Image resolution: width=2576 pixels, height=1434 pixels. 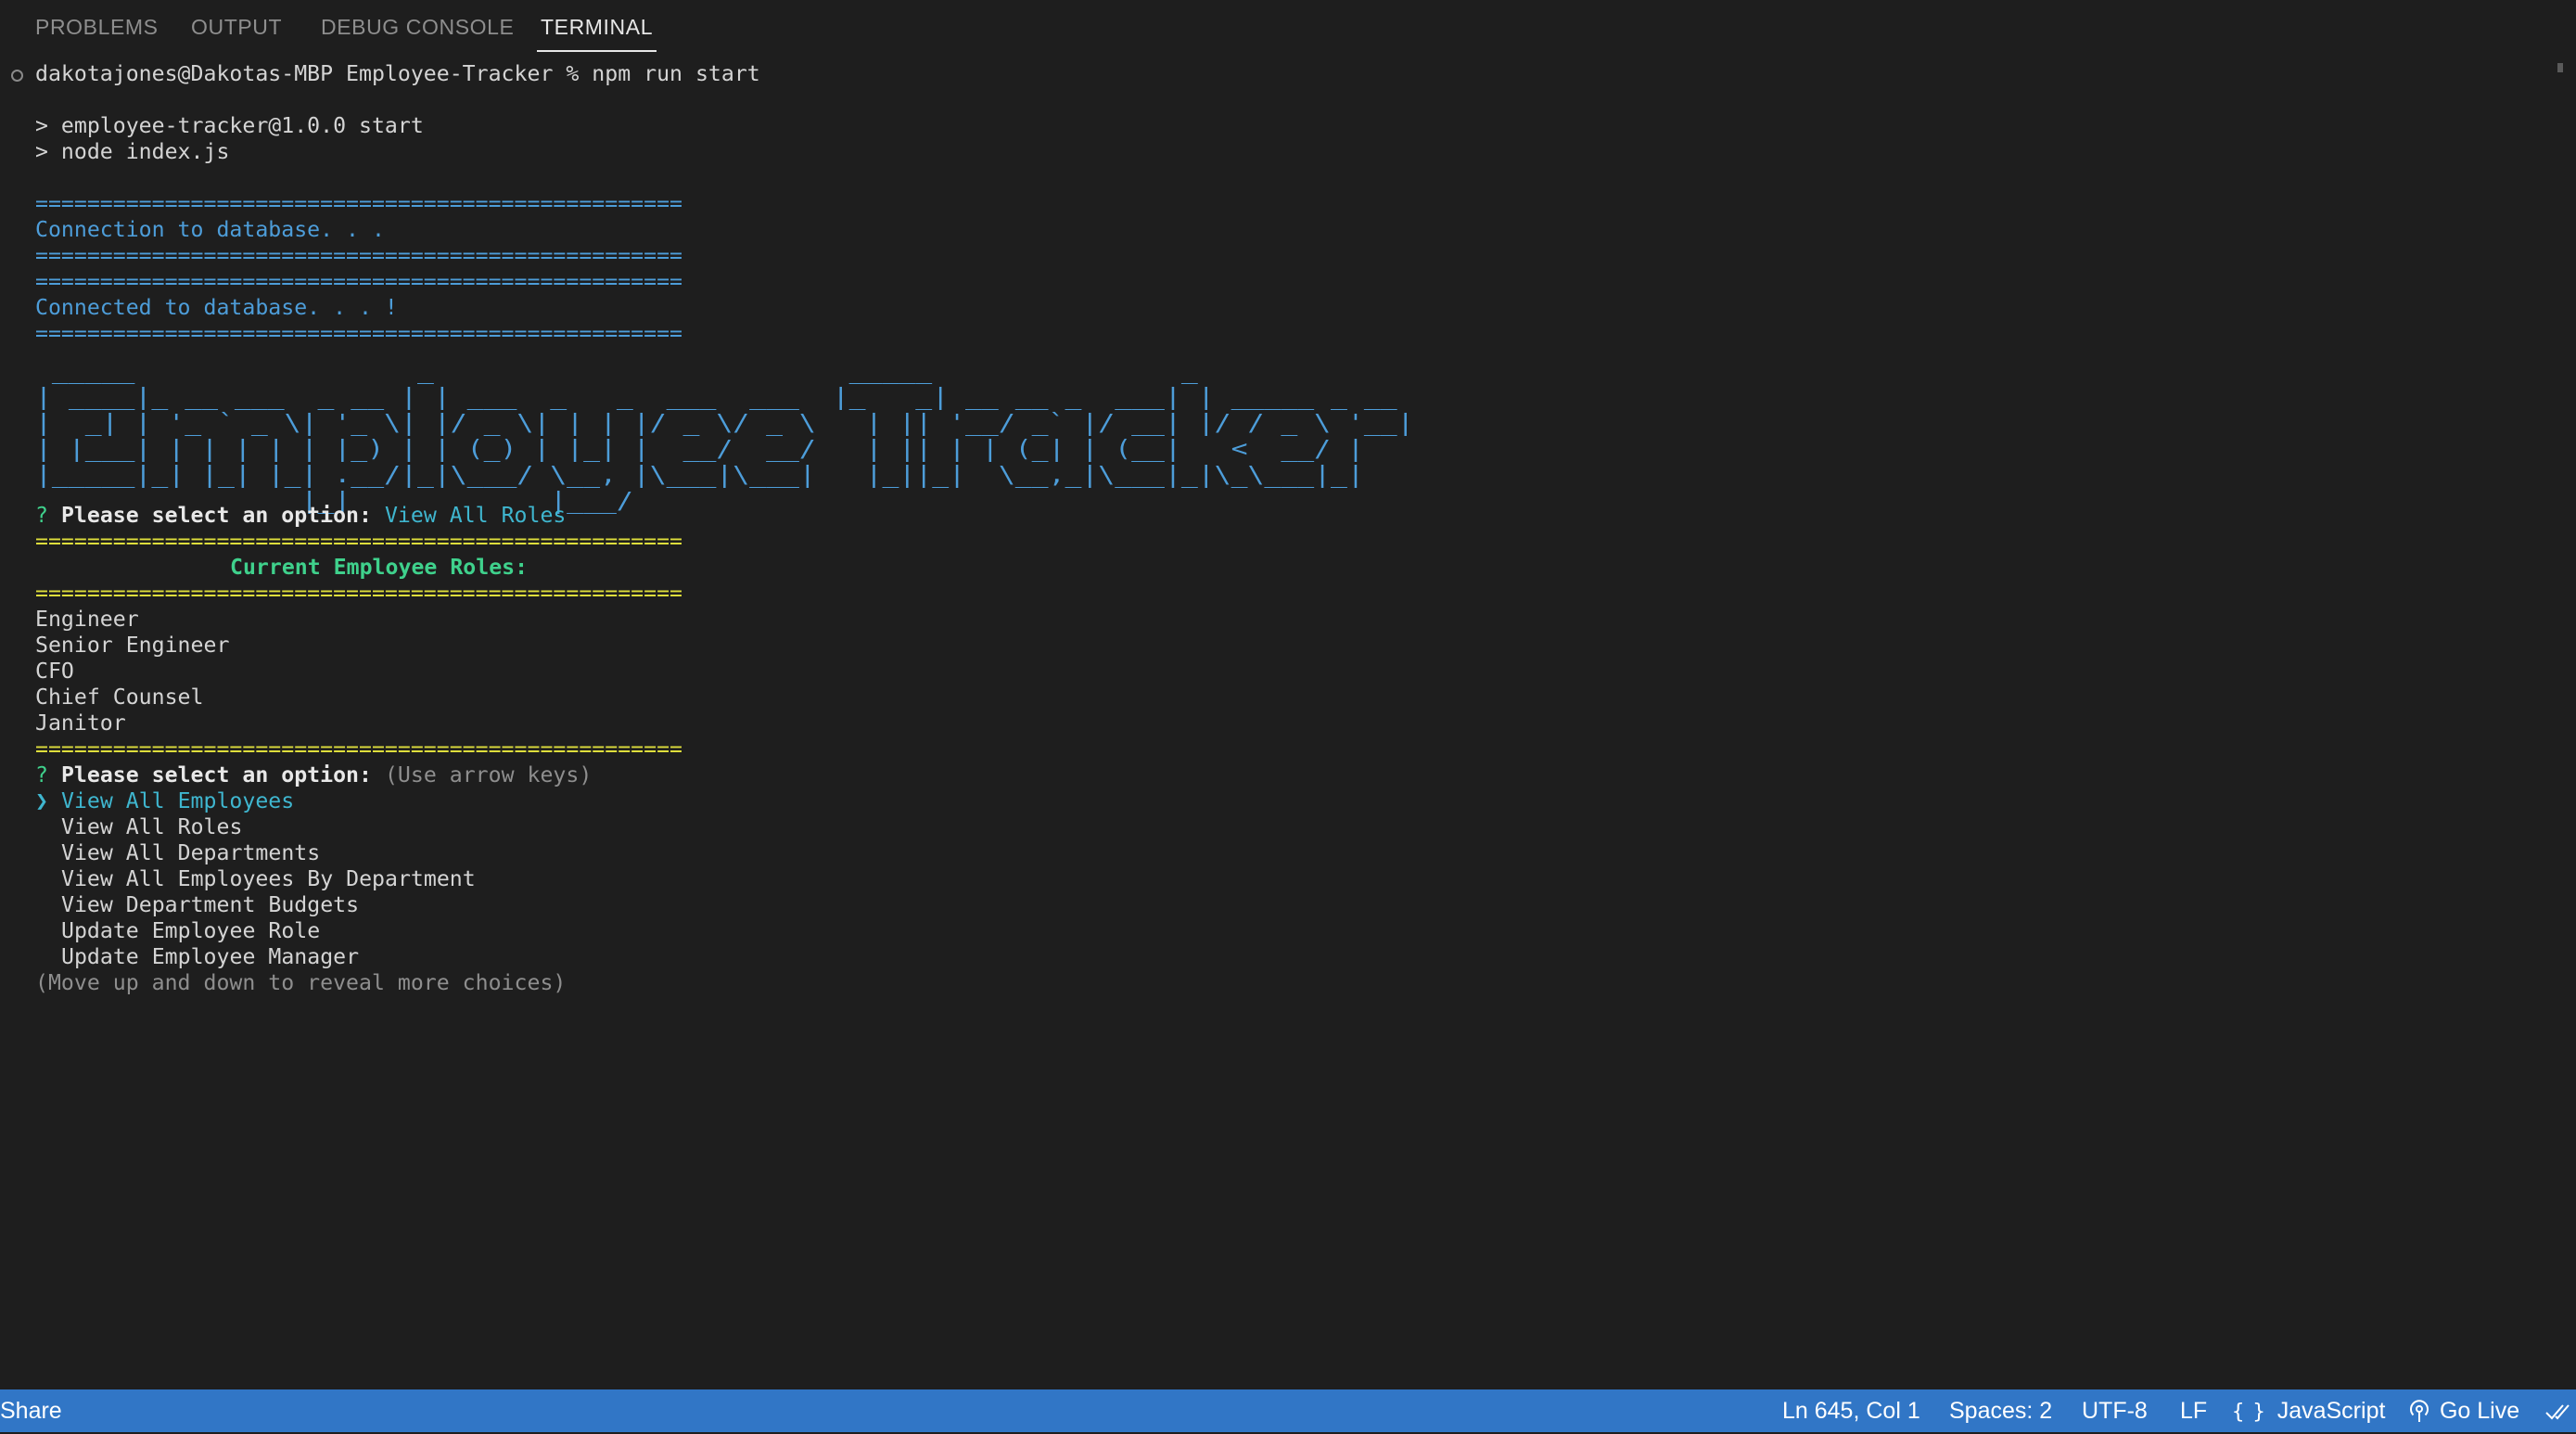 What do you see at coordinates (1288, 26) in the screenshot?
I see `panel-tab-bar: PROBLEMS OUTPUT DEBUG CONSOLE TERMINAL` at bounding box center [1288, 26].